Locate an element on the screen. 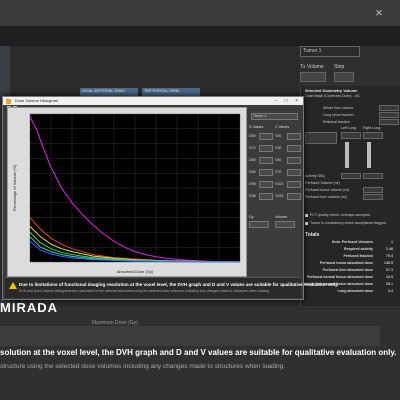  tumor-checkbox is located at coordinates (306, 223).